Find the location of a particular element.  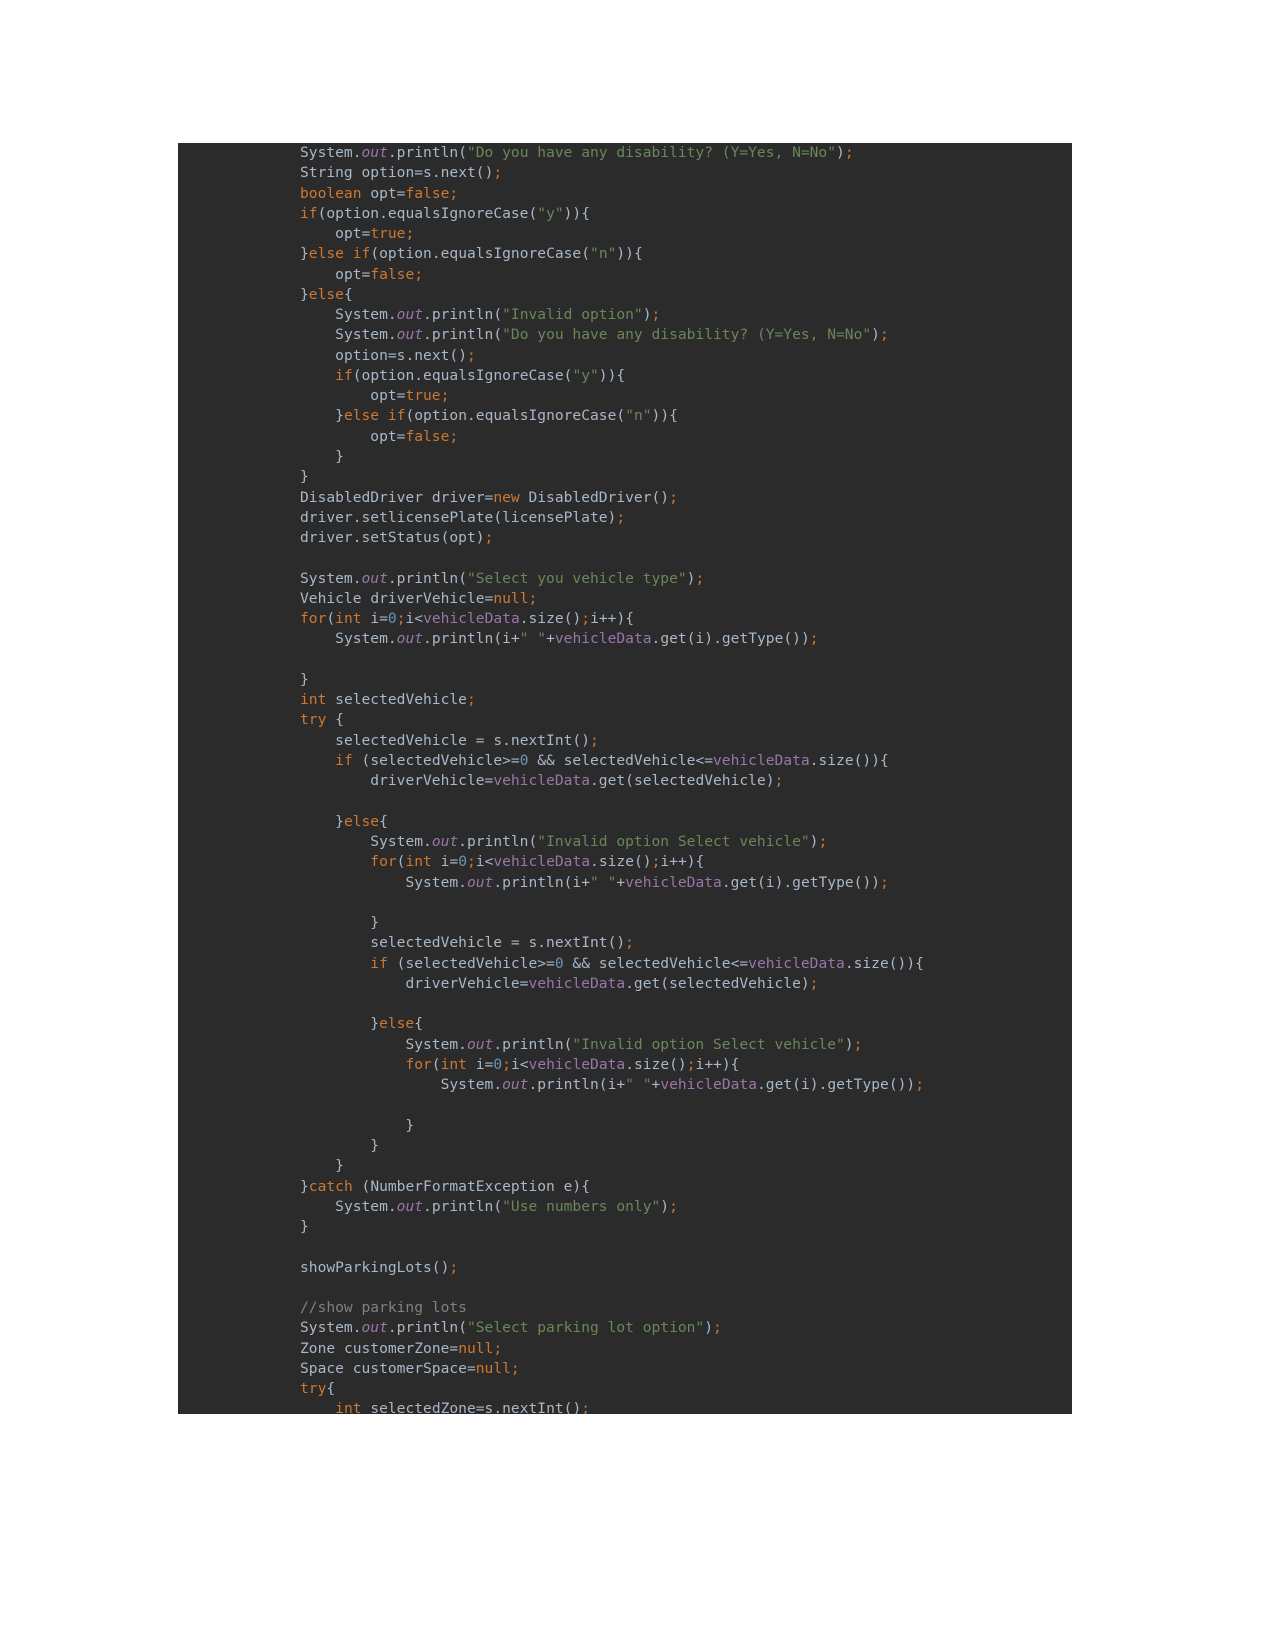

code-line: Vehicle driverVehicle=null; is located at coordinates (419, 598).